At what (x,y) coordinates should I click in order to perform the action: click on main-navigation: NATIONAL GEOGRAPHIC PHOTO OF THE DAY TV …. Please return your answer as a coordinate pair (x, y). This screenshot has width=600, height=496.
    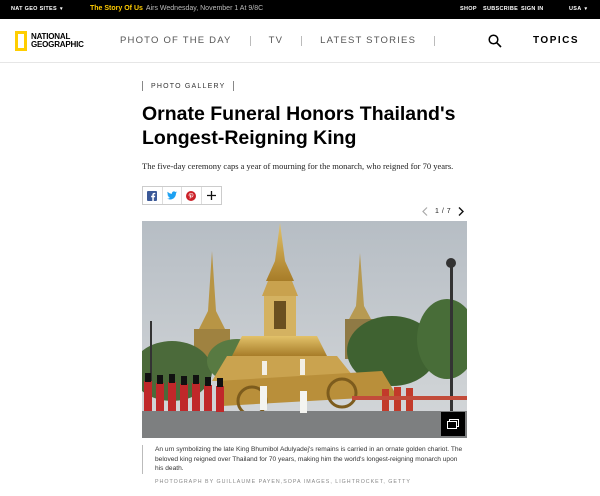
    Looking at the image, I should click on (300, 41).